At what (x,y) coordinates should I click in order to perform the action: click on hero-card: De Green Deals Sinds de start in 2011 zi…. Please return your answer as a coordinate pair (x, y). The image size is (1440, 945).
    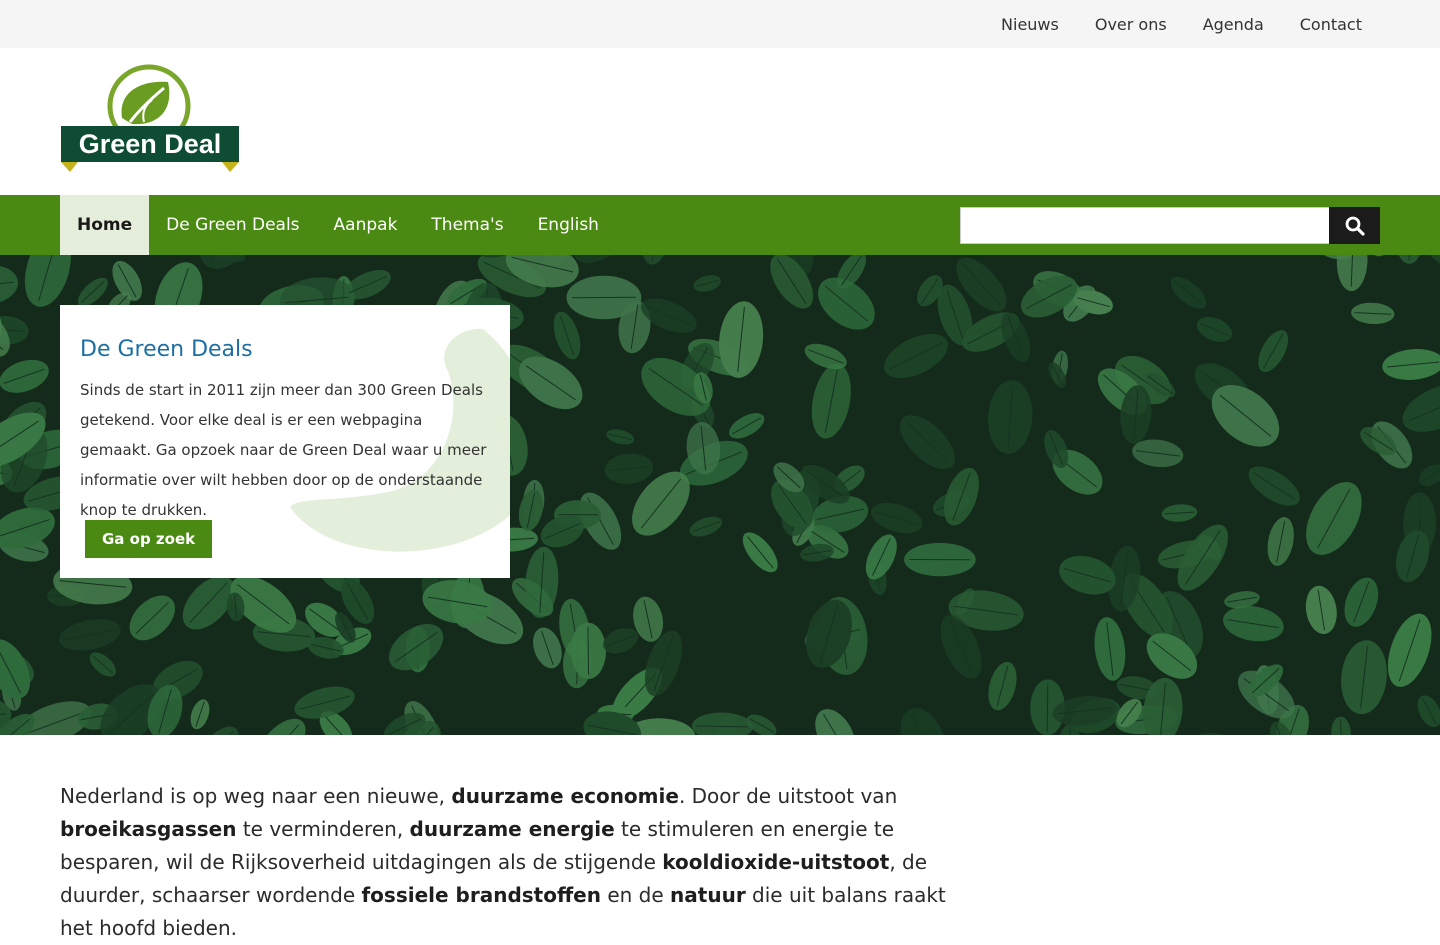
    Looking at the image, I should click on (285, 441).